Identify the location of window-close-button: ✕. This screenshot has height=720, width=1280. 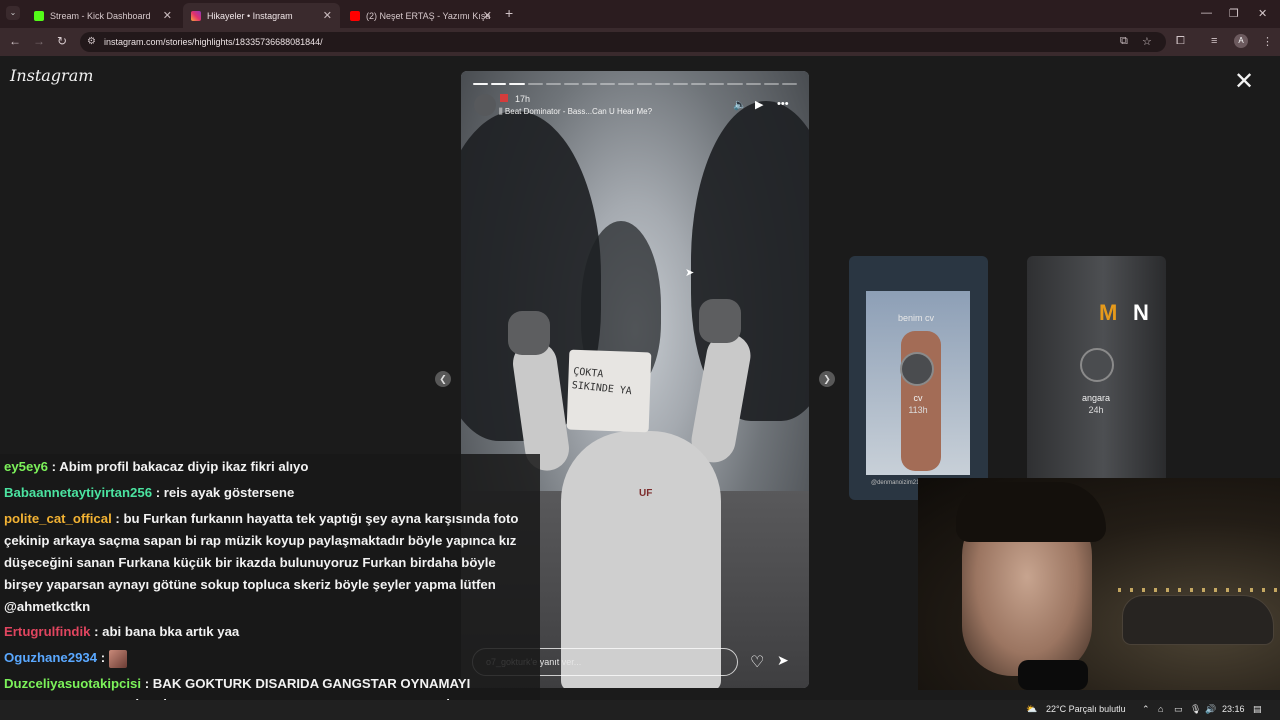
(1262, 13).